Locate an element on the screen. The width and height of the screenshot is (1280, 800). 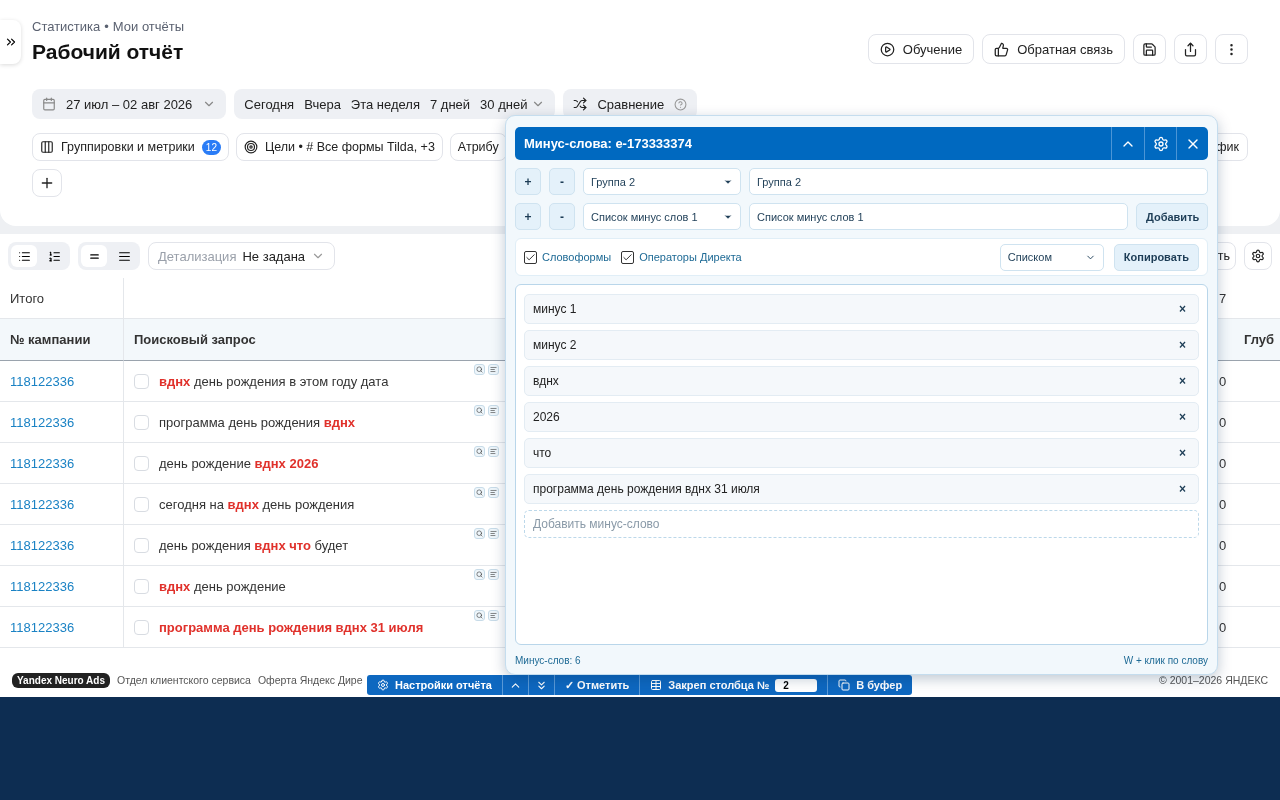
breadcrumb-link: Статистика is located at coordinates (66, 26).